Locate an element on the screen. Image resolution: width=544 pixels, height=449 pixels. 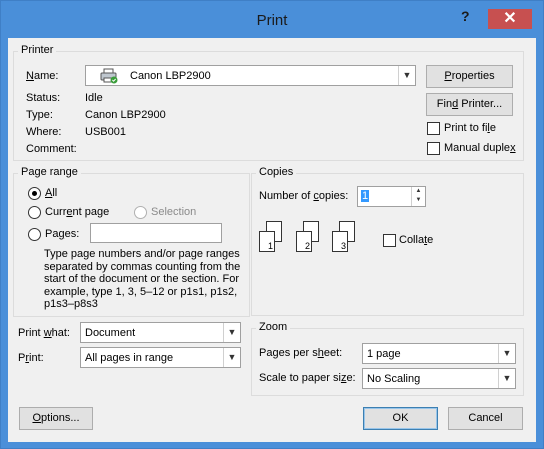
comment-label: Comment: is located at coordinates (51, 149).